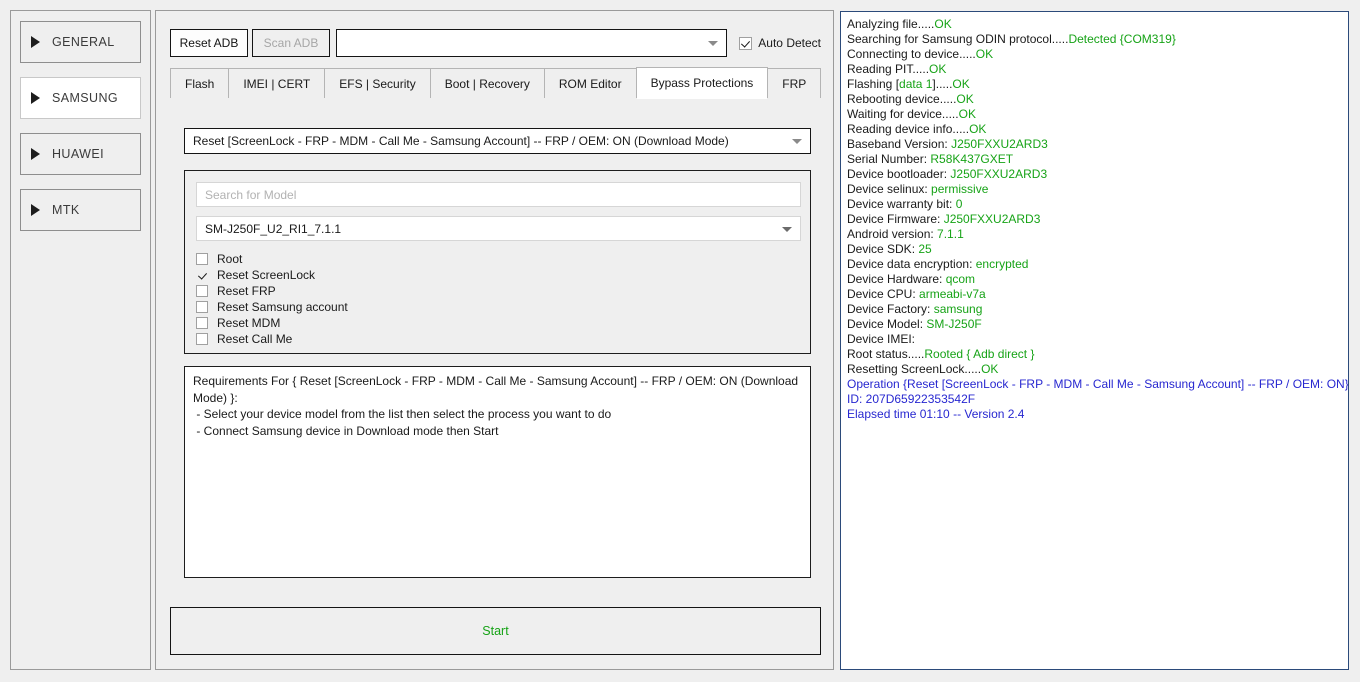 This screenshot has height=682, width=1360. I want to click on log-line: Reading device info.....OK, so click(1094, 129).